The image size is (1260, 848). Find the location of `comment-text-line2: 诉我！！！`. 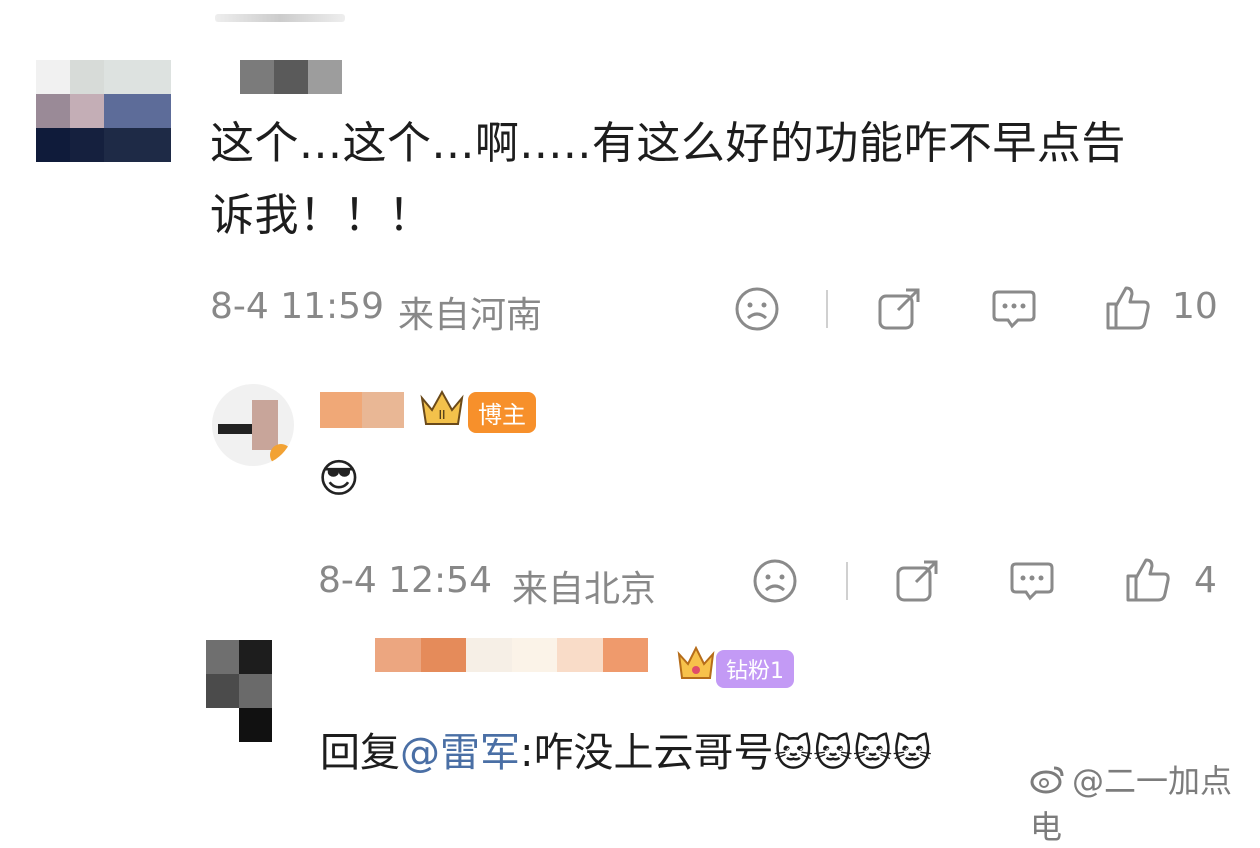

comment-text-line2: 诉我！！！ is located at coordinates (321, 215).